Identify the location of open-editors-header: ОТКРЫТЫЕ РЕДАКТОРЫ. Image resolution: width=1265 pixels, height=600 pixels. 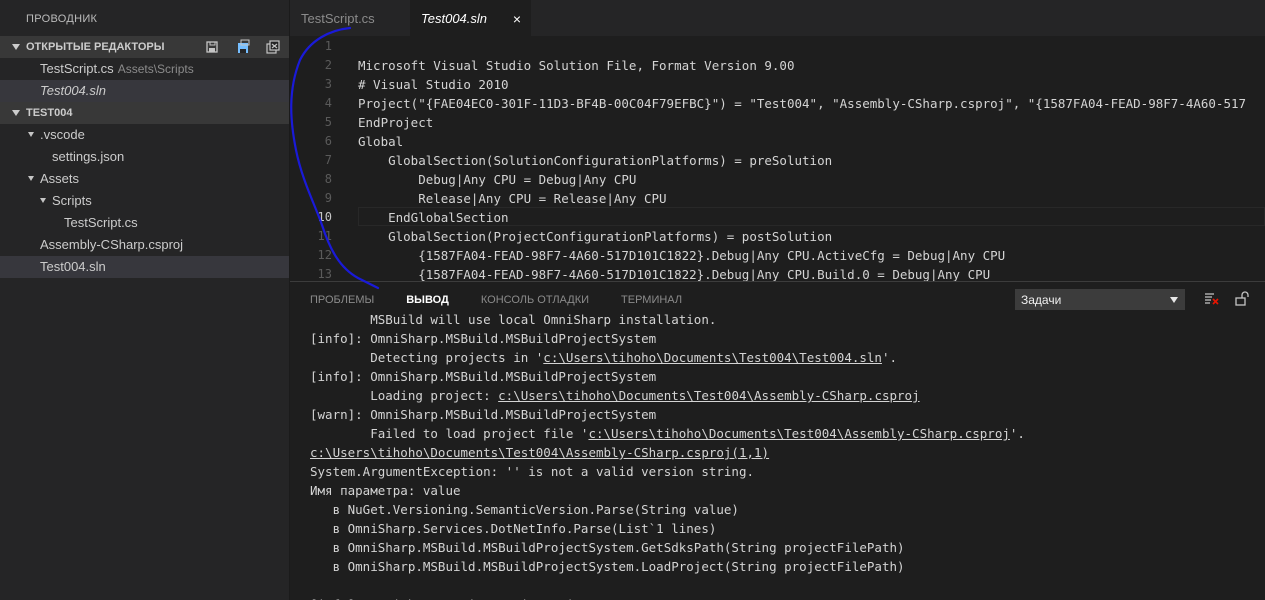
(144, 47).